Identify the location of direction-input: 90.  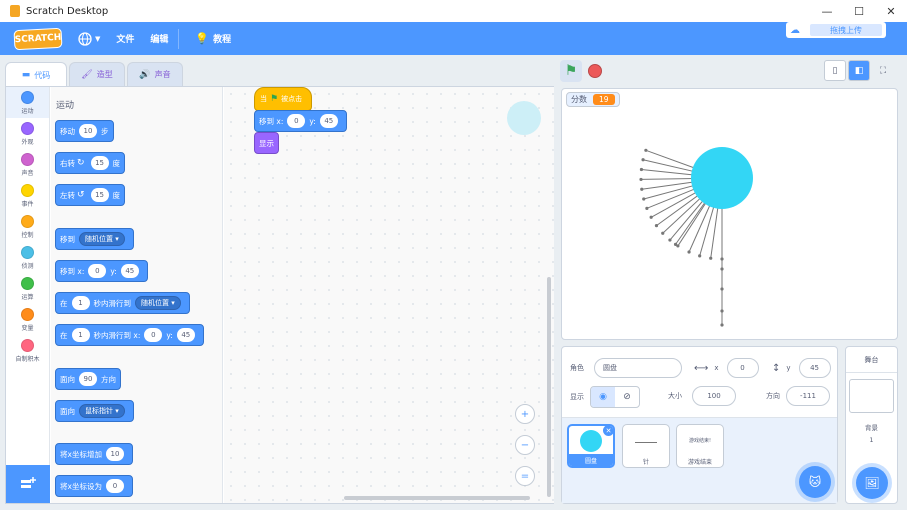
(88, 379).